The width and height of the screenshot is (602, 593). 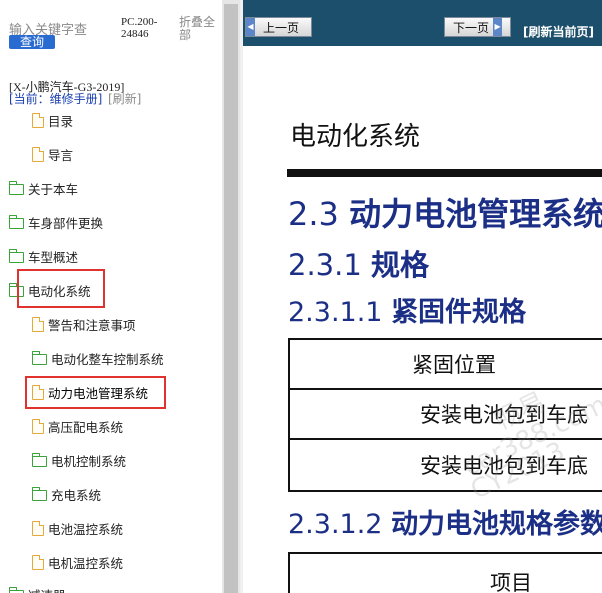 What do you see at coordinates (355, 137) in the screenshot?
I see `page-title: 电动化系统` at bounding box center [355, 137].